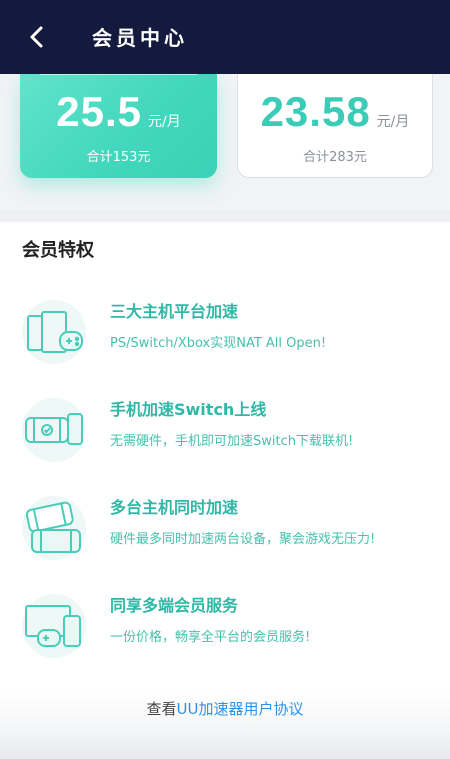 The height and width of the screenshot is (759, 450). What do you see at coordinates (210, 637) in the screenshot?
I see `privilege-desc: 一份价格，畅享全平台的会员服务!` at bounding box center [210, 637].